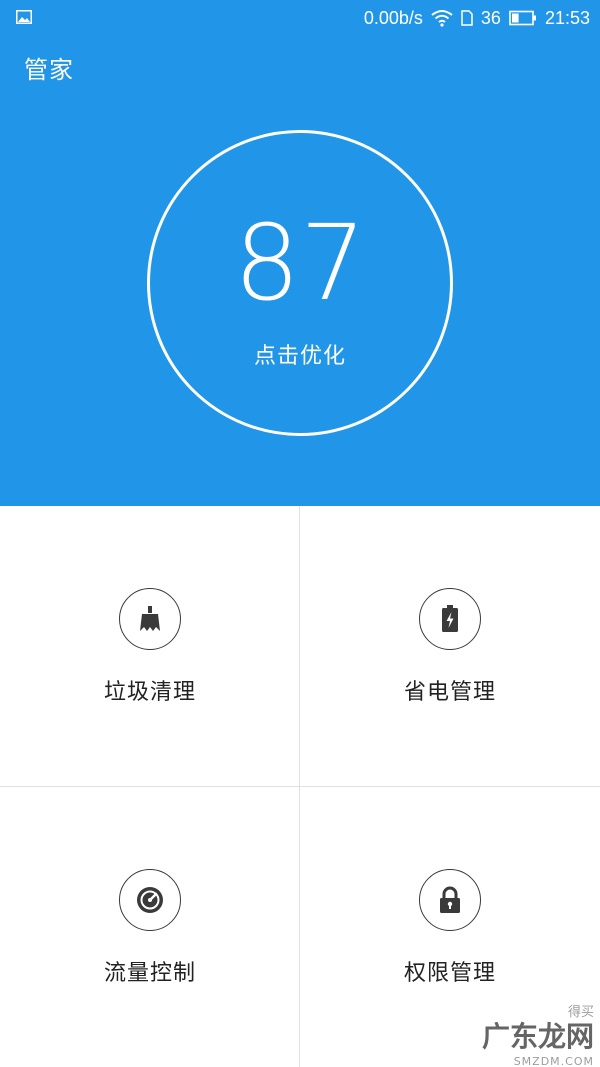  I want to click on image-icon, so click(24, 17).